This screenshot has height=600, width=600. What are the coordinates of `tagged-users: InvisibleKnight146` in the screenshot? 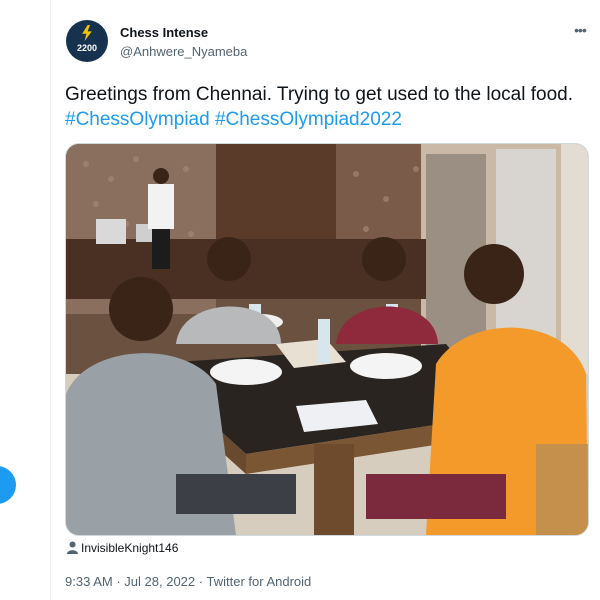 It's located at (122, 548).